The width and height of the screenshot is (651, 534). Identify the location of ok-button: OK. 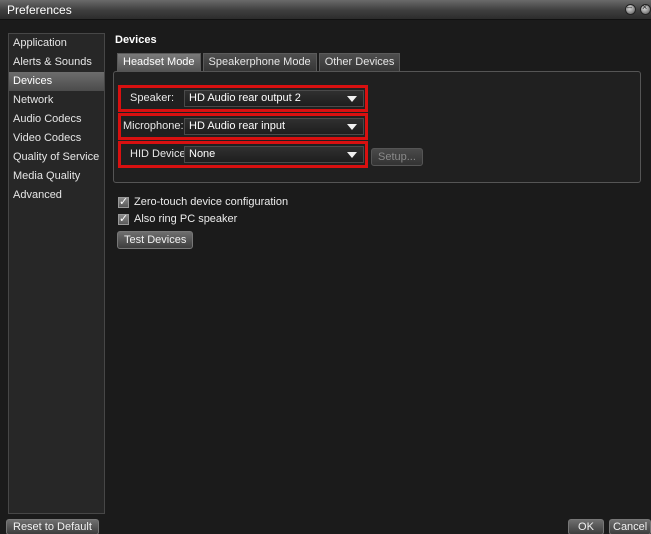
(586, 526).